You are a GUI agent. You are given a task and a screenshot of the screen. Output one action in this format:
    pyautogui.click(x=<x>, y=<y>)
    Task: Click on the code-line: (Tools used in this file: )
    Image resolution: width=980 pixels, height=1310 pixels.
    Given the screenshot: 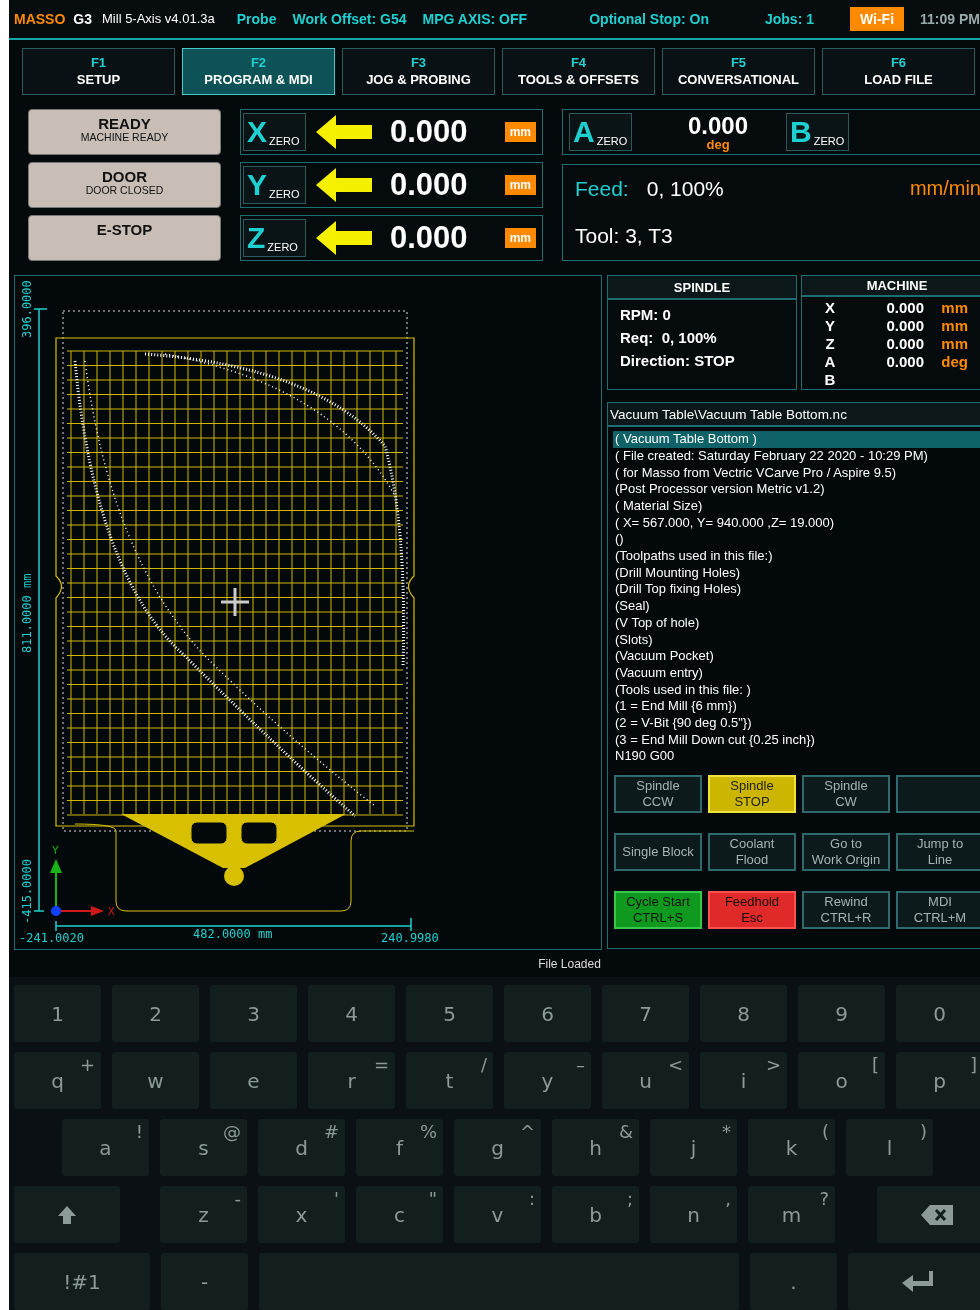 What is the action you would take?
    pyautogui.click(x=796, y=690)
    